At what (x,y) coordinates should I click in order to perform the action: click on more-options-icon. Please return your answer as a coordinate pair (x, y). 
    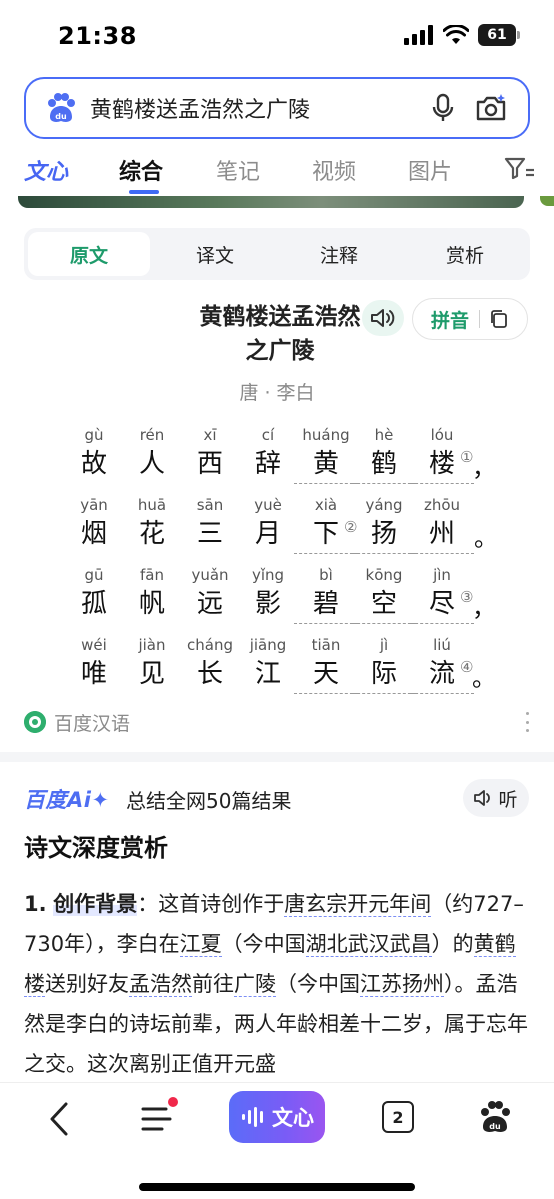
    Looking at the image, I should click on (527, 722).